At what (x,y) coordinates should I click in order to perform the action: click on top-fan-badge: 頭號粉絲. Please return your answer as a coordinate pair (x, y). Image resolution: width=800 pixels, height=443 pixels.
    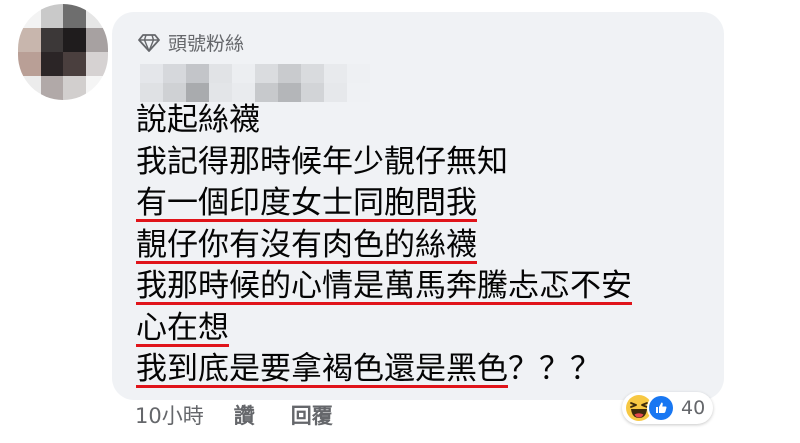
    Looking at the image, I should click on (191, 42).